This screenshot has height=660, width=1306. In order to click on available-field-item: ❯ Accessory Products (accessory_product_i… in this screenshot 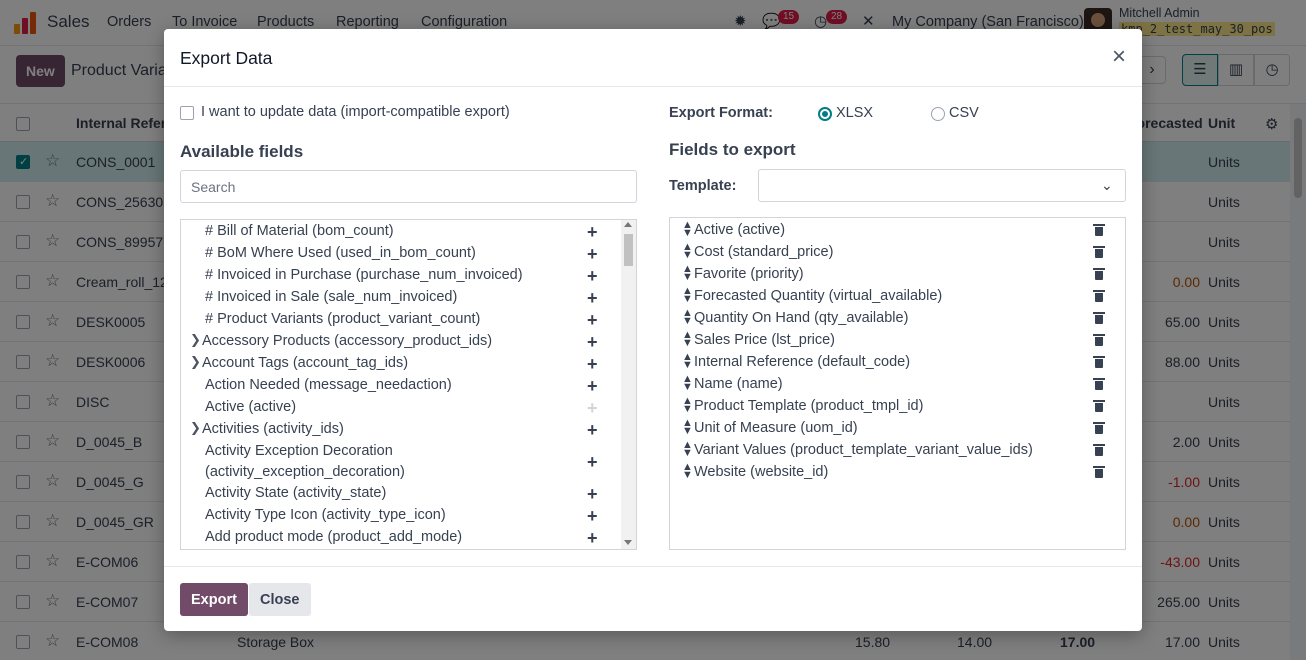, I will do `click(401, 342)`.